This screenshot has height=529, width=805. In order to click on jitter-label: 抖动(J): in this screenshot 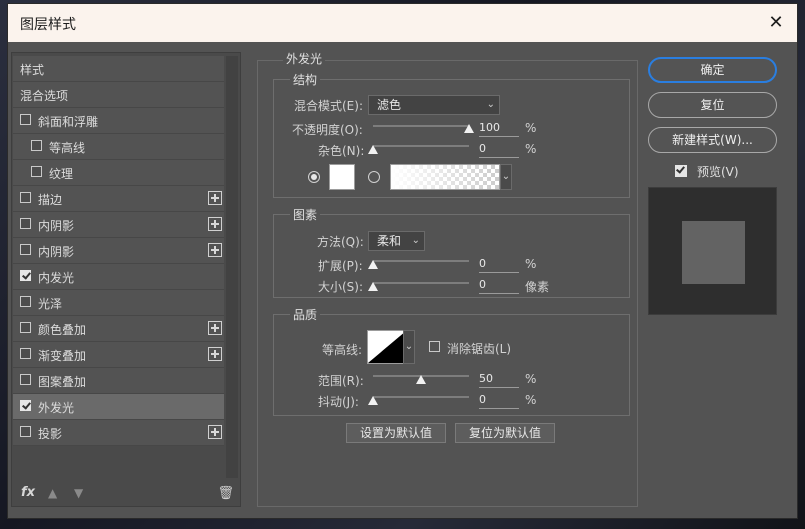, I will do `click(338, 402)`.